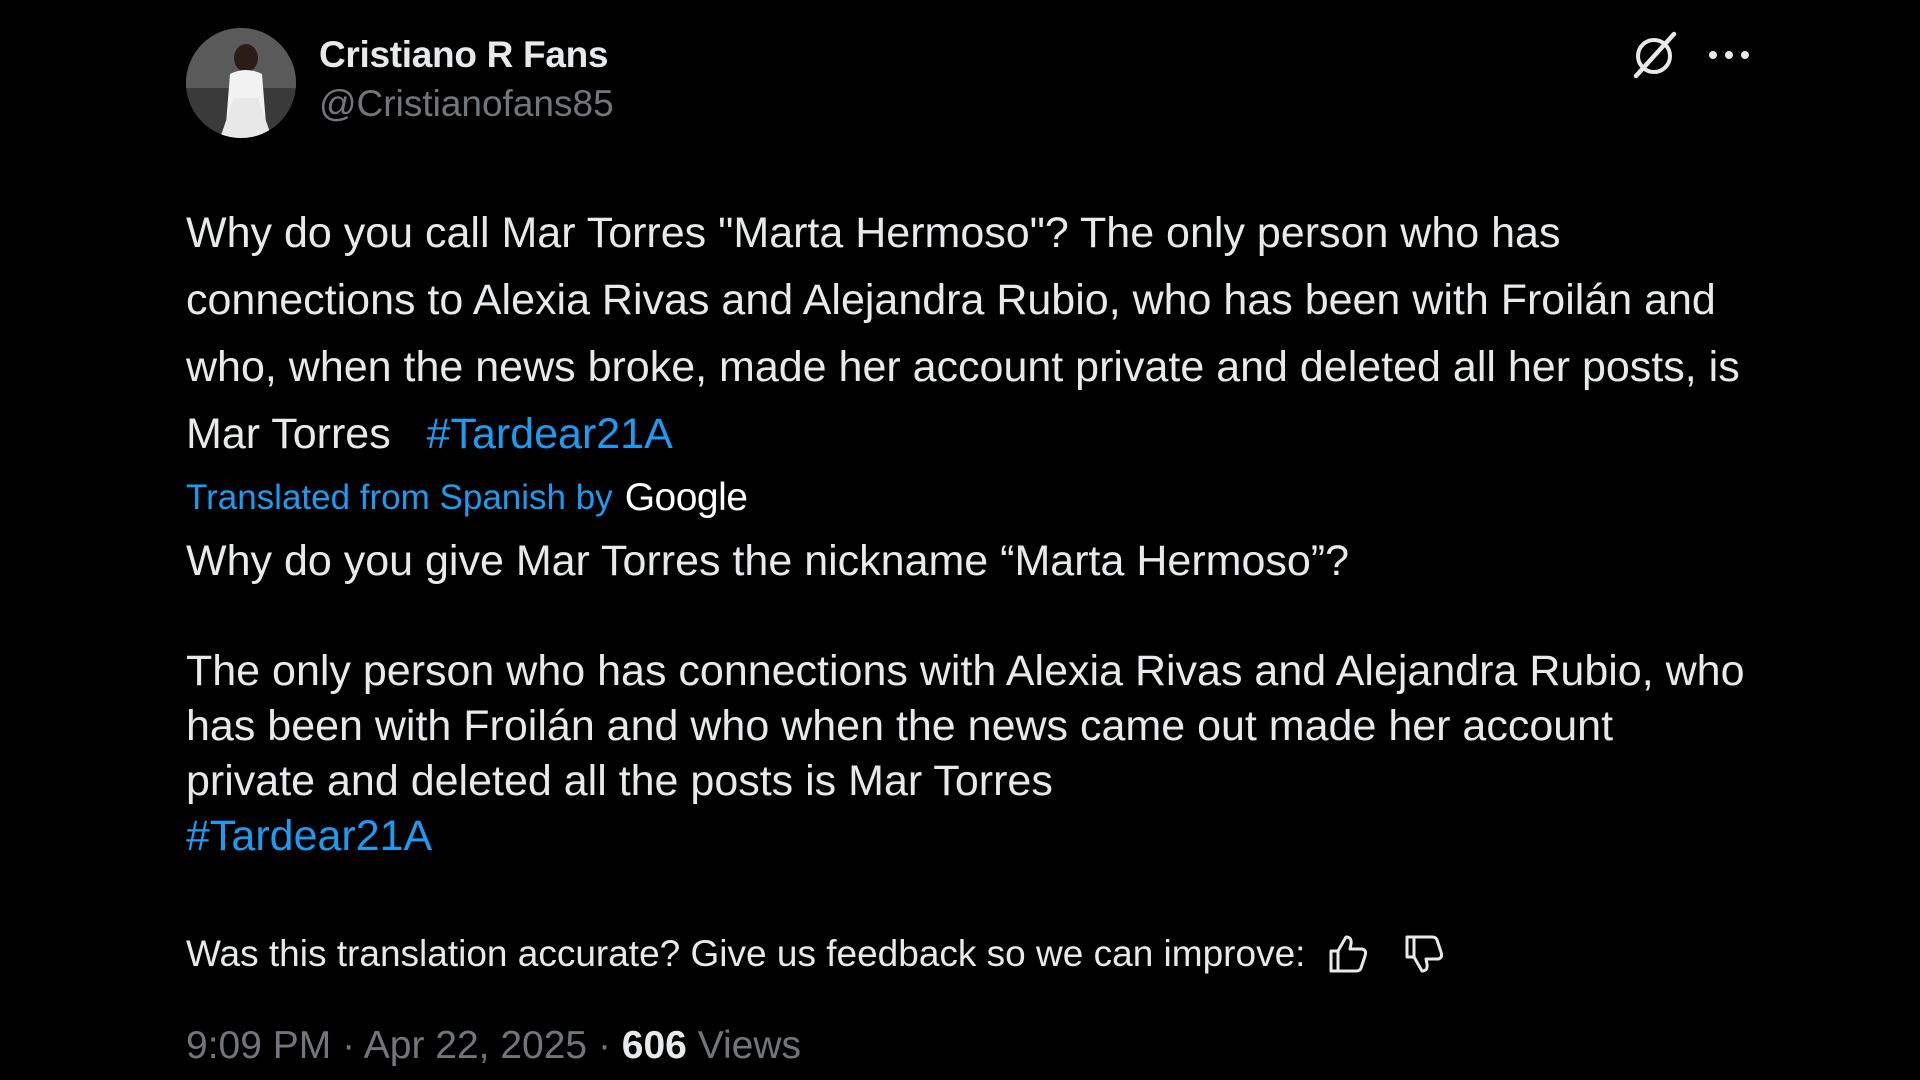 The height and width of the screenshot is (1080, 1920). I want to click on post-header: Cristiano R Fans @Cristianofans85, so click(971, 83).